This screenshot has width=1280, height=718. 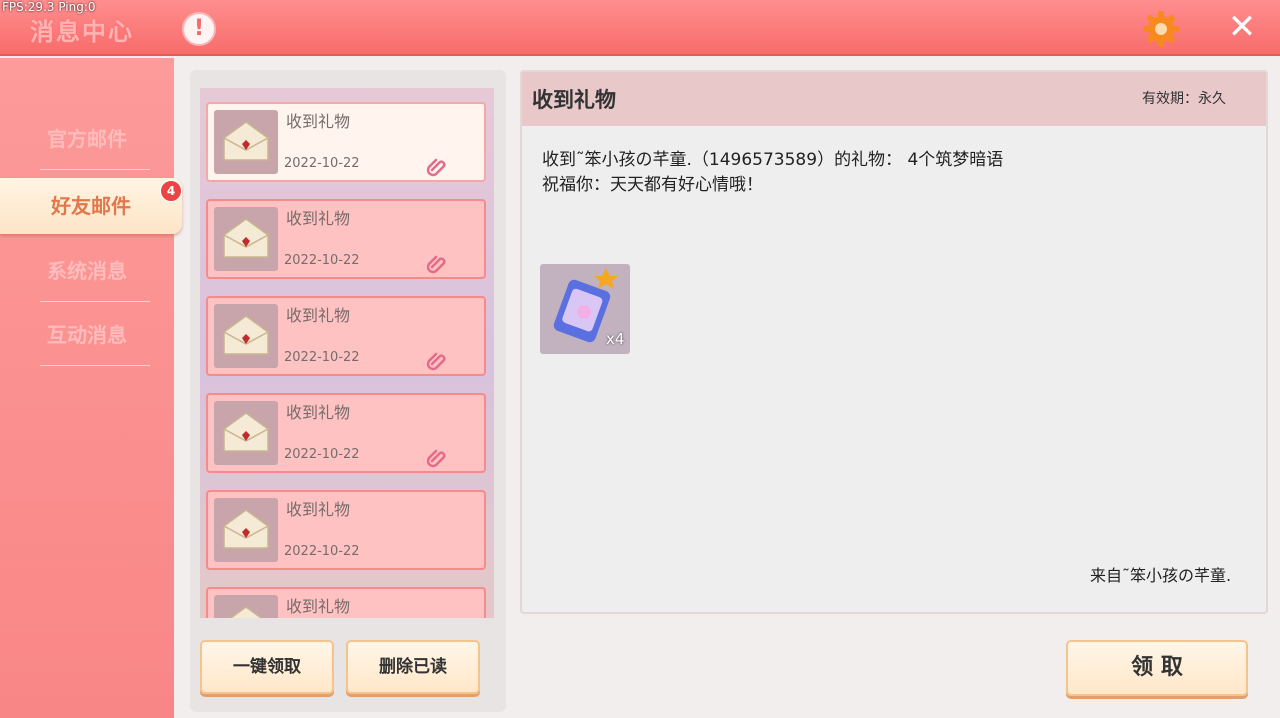 I want to click on sidebar-item-interaction-messages: 互动消息, so click(x=87, y=338).